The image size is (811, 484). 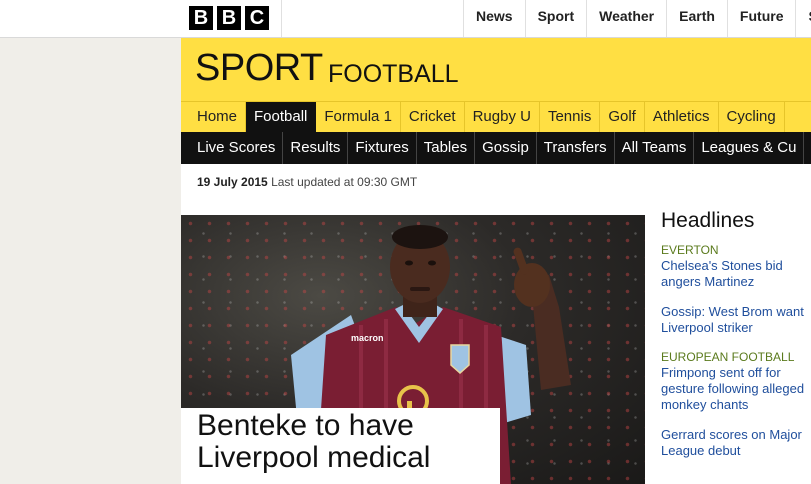 I want to click on sport-nav-athletics: Athletics, so click(x=682, y=117).